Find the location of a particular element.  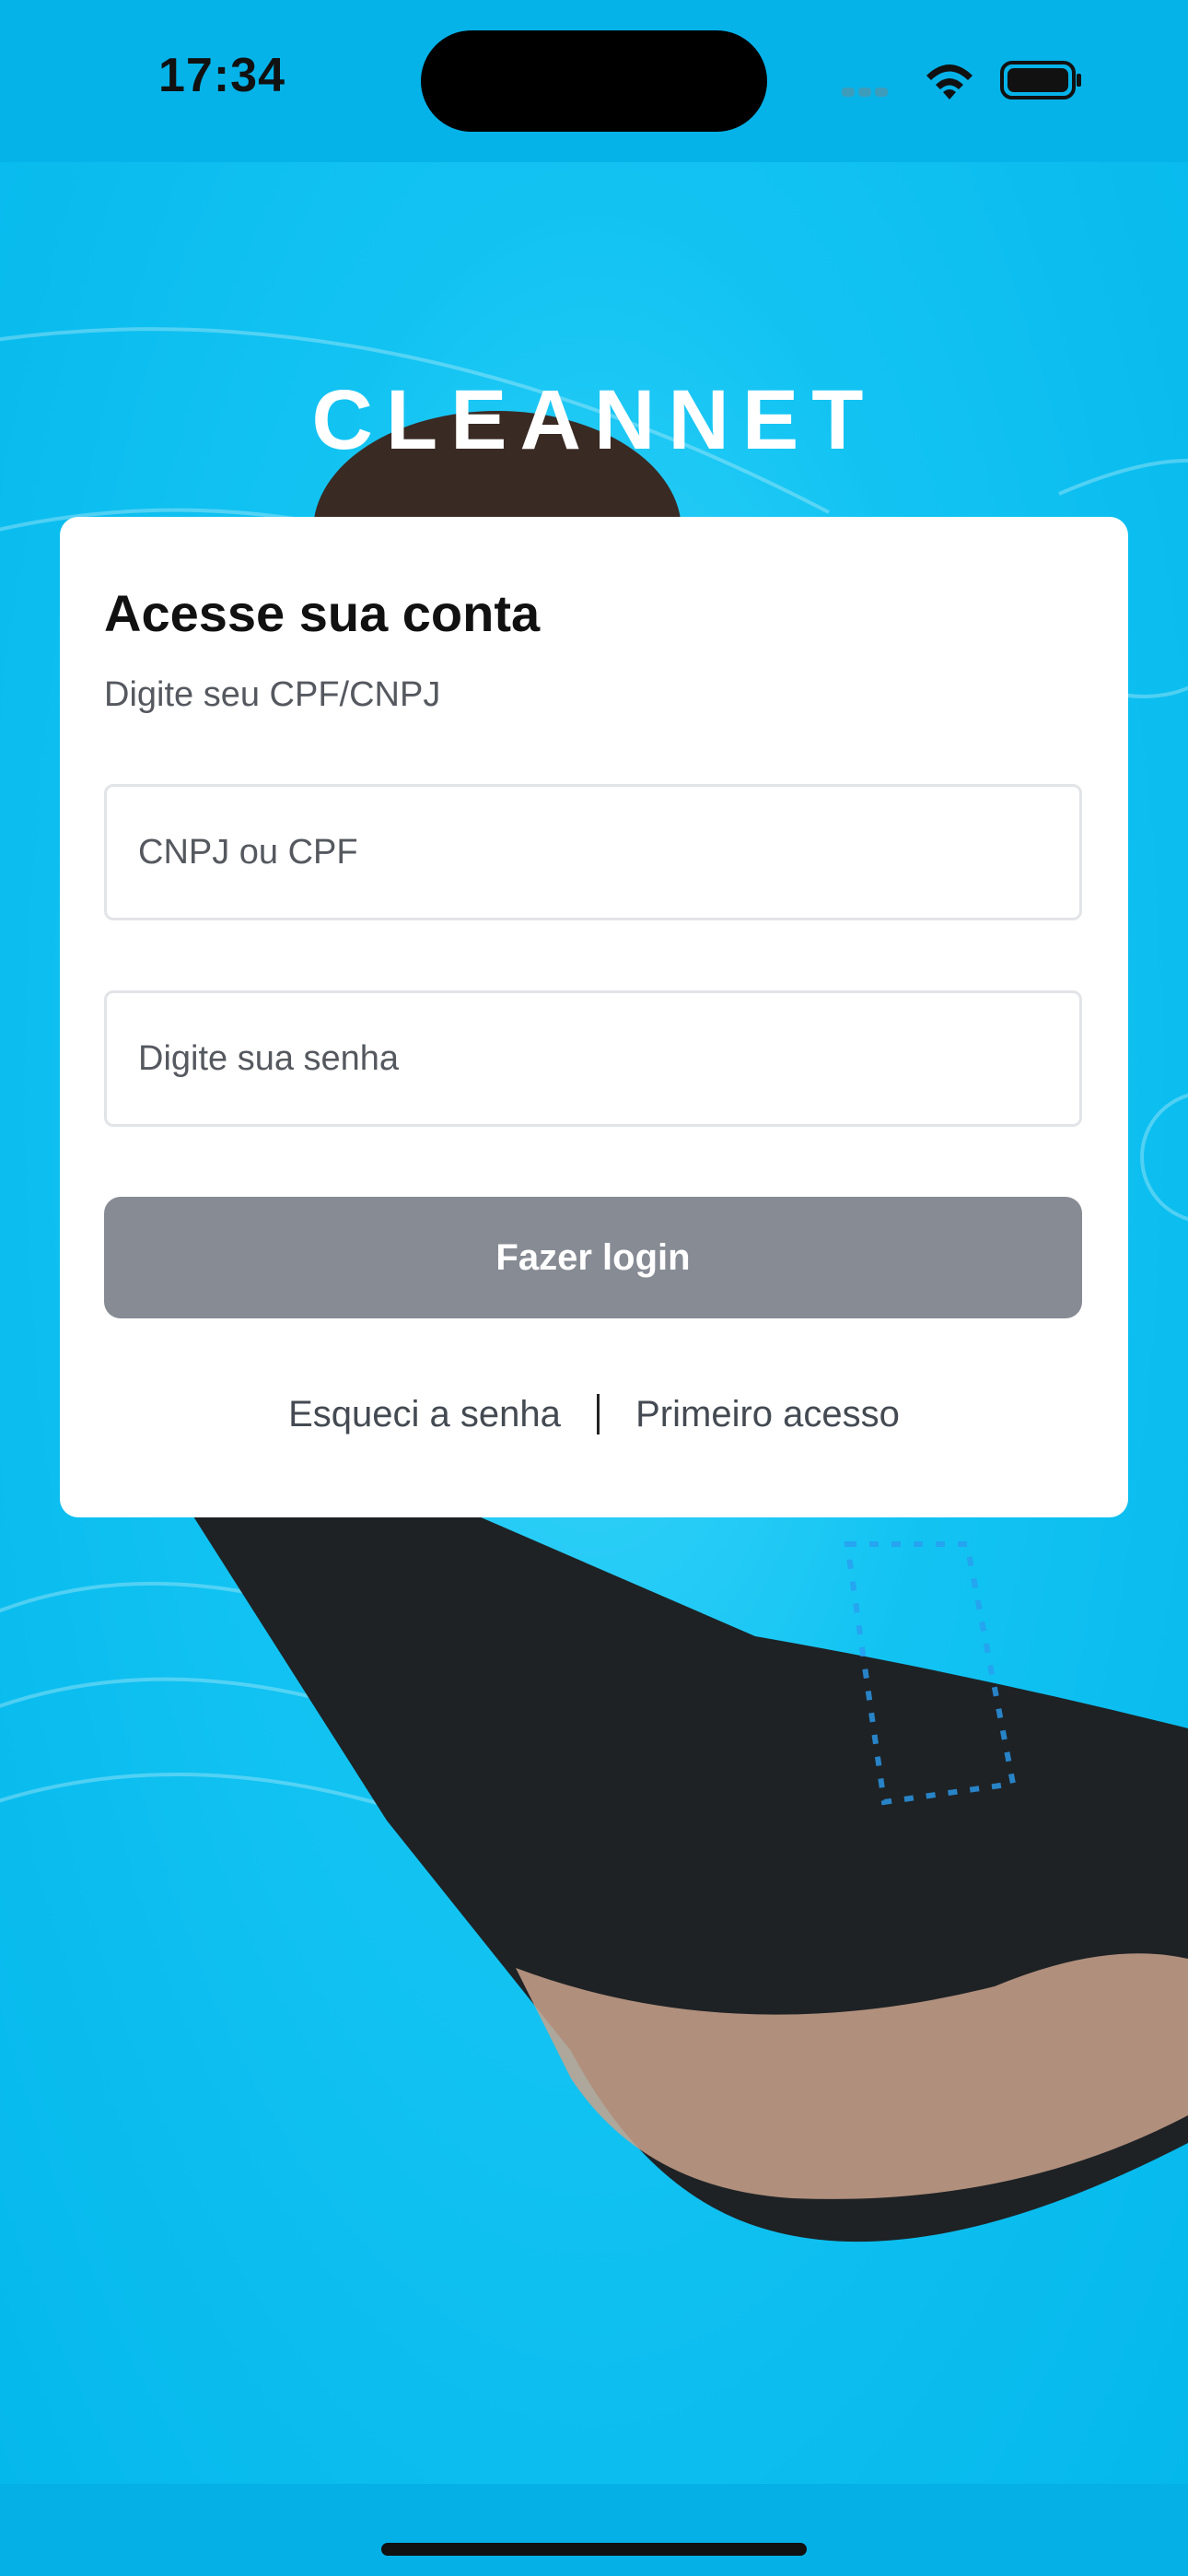

status-bar: 17:34 is located at coordinates (594, 81).